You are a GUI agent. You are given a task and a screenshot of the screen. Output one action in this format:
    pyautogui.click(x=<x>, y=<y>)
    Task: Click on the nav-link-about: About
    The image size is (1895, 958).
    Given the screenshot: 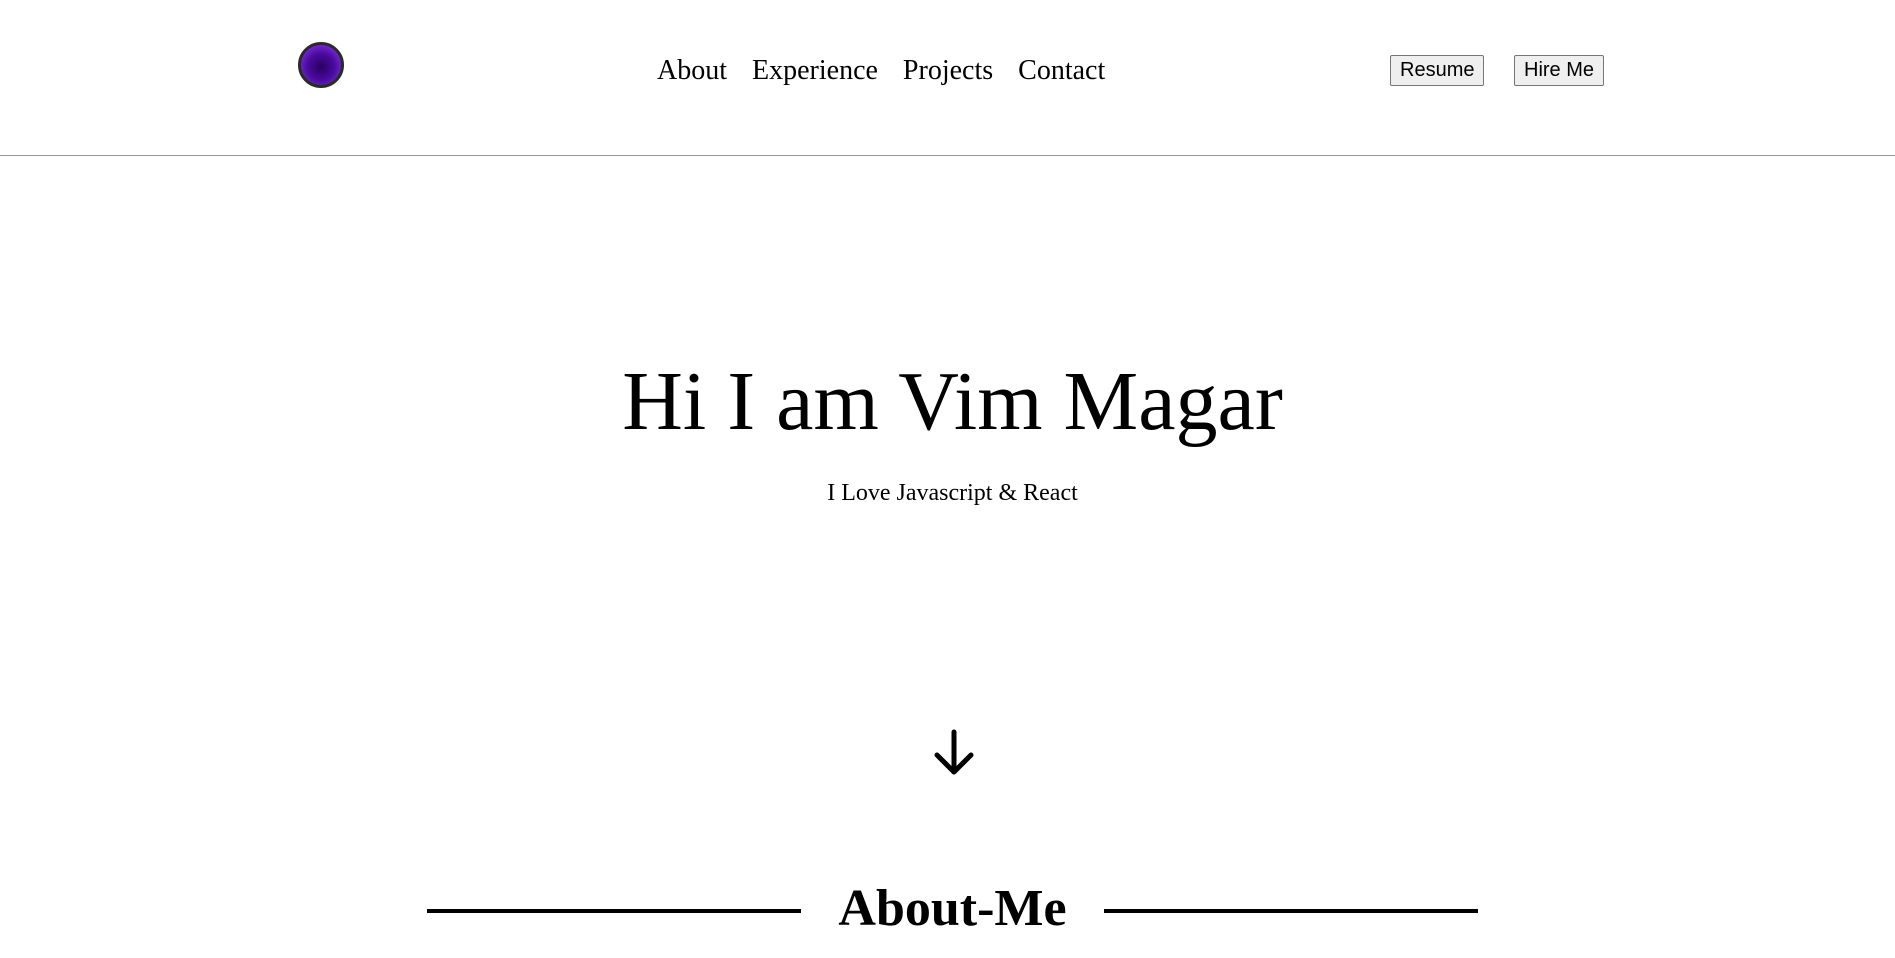 What is the action you would take?
    pyautogui.click(x=692, y=71)
    